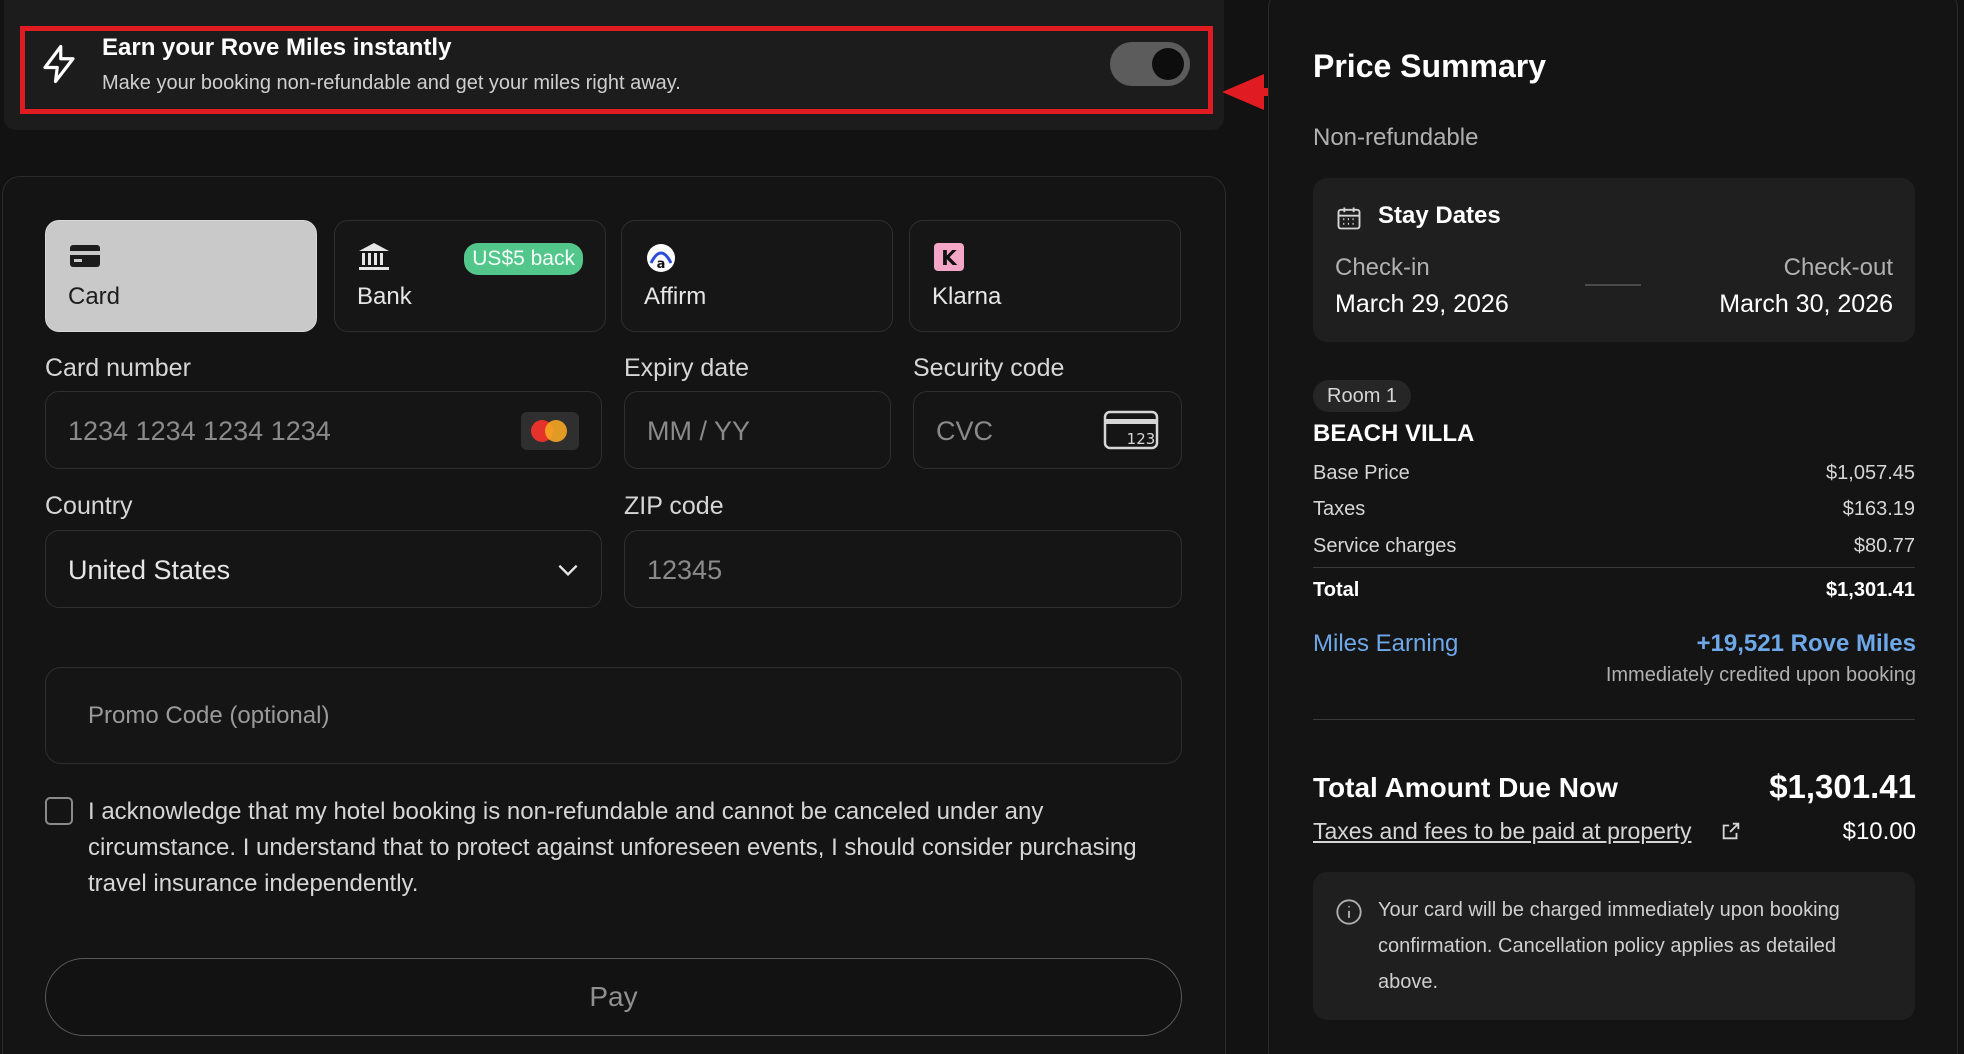 This screenshot has height=1054, width=1964. I want to click on miles-note: Immediately credited upon booking, so click(1760, 675).